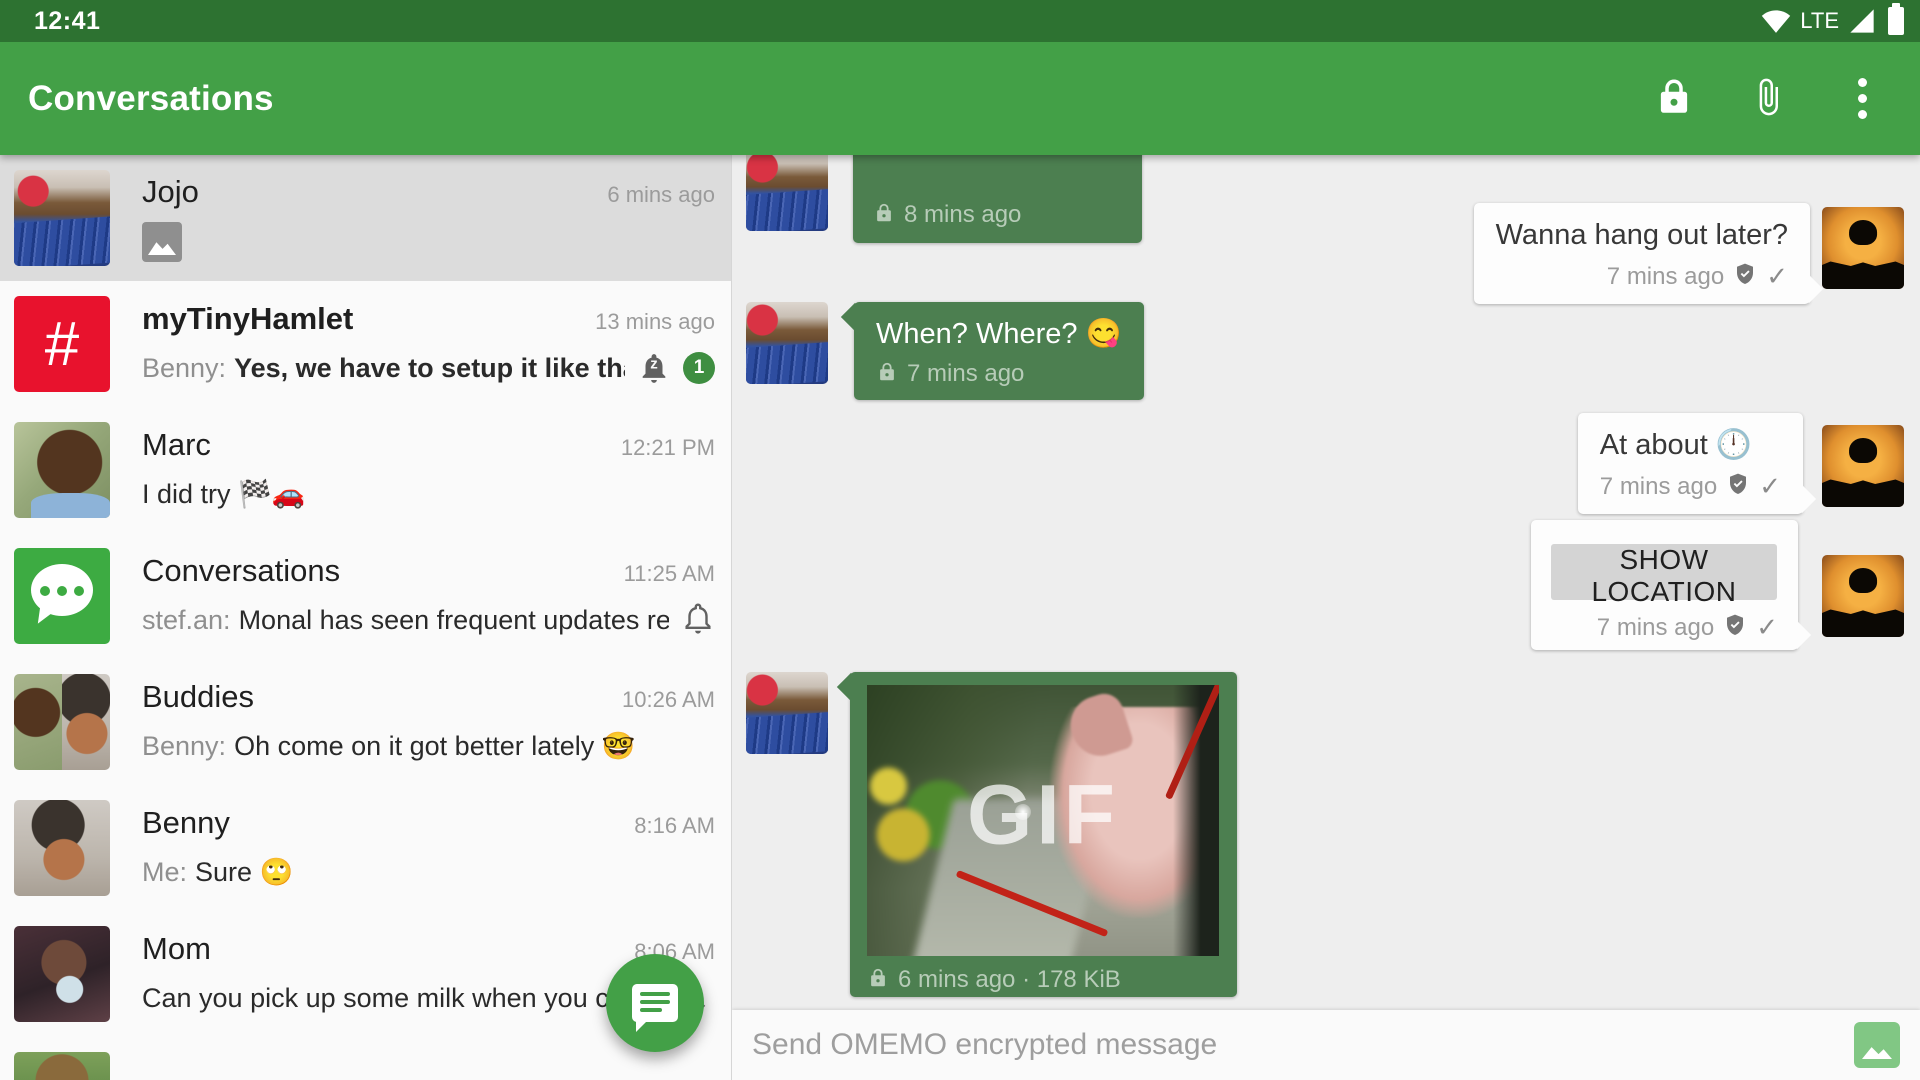 This screenshot has height=1080, width=1920. What do you see at coordinates (365, 218) in the screenshot?
I see `conversation-row-jojo: Jojo 6 mins ago` at bounding box center [365, 218].